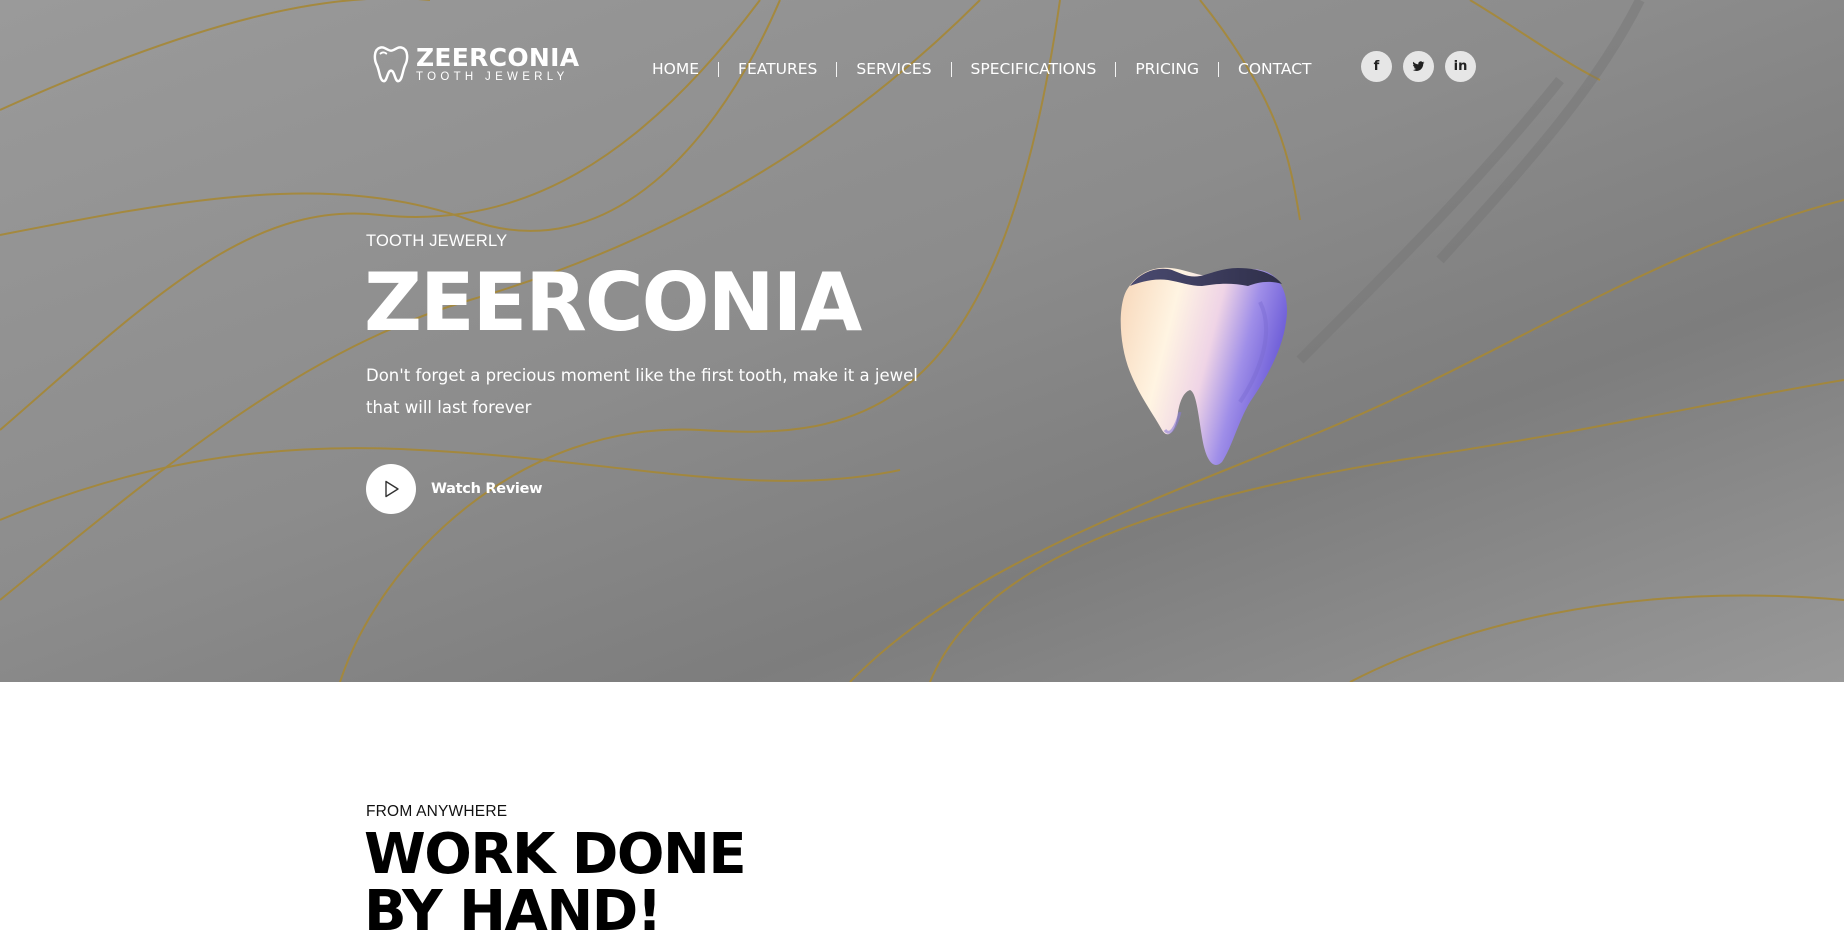  What do you see at coordinates (1275, 69) in the screenshot?
I see `nav-item-contact: CONTACT` at bounding box center [1275, 69].